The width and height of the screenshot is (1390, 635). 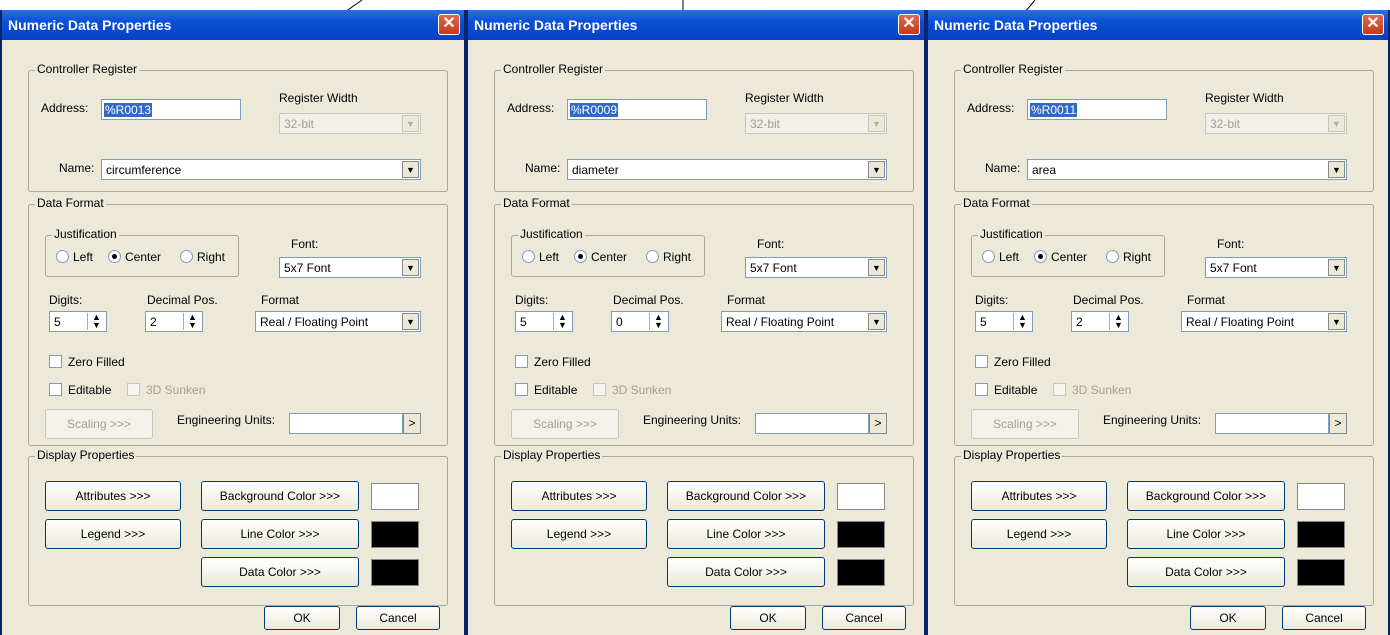 I want to click on decimal-value: 0, so click(x=619, y=322).